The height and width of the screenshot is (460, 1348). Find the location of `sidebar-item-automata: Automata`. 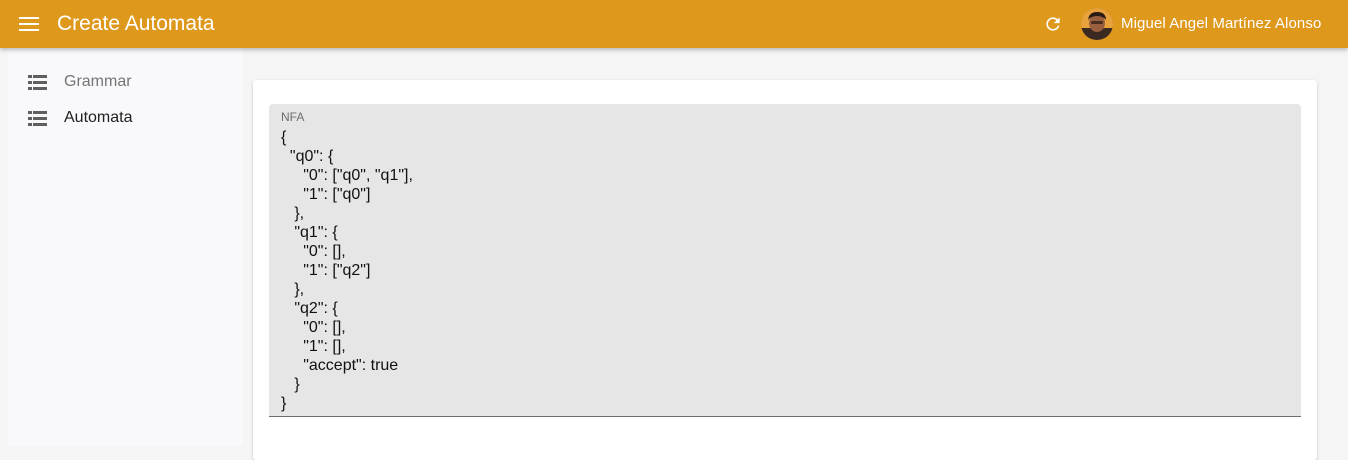

sidebar-item-automata: Automata is located at coordinates (125, 118).